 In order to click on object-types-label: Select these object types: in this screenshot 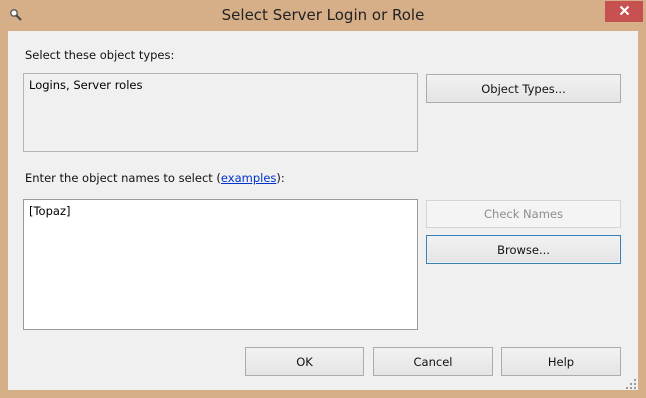, I will do `click(100, 55)`.